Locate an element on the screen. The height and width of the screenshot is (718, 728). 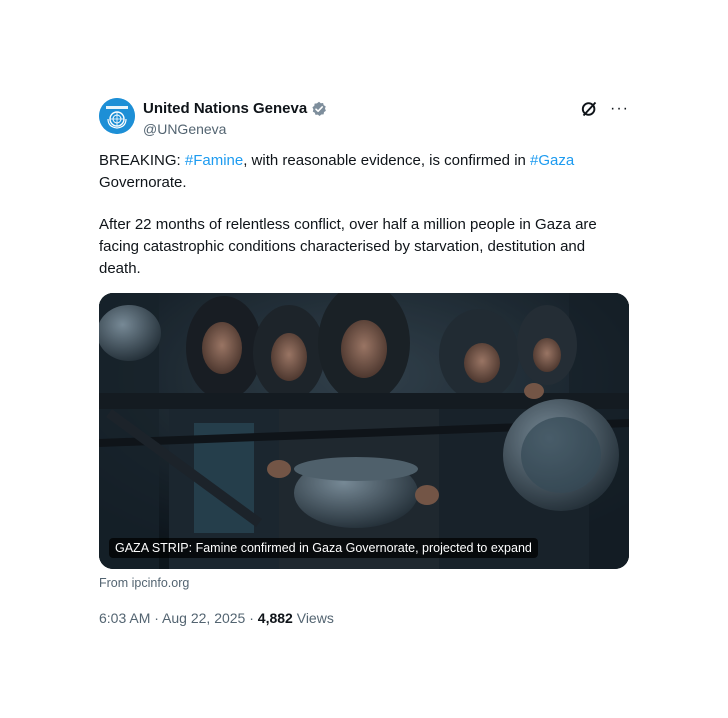
breaking-prefix: BREAKING: is located at coordinates (142, 160).